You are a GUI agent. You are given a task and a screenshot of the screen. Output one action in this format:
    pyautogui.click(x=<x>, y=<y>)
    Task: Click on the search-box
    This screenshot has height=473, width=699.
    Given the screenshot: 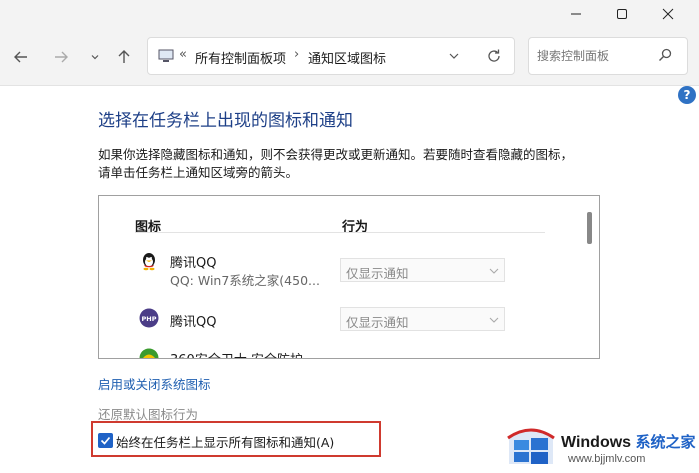 What is the action you would take?
    pyautogui.click(x=608, y=56)
    